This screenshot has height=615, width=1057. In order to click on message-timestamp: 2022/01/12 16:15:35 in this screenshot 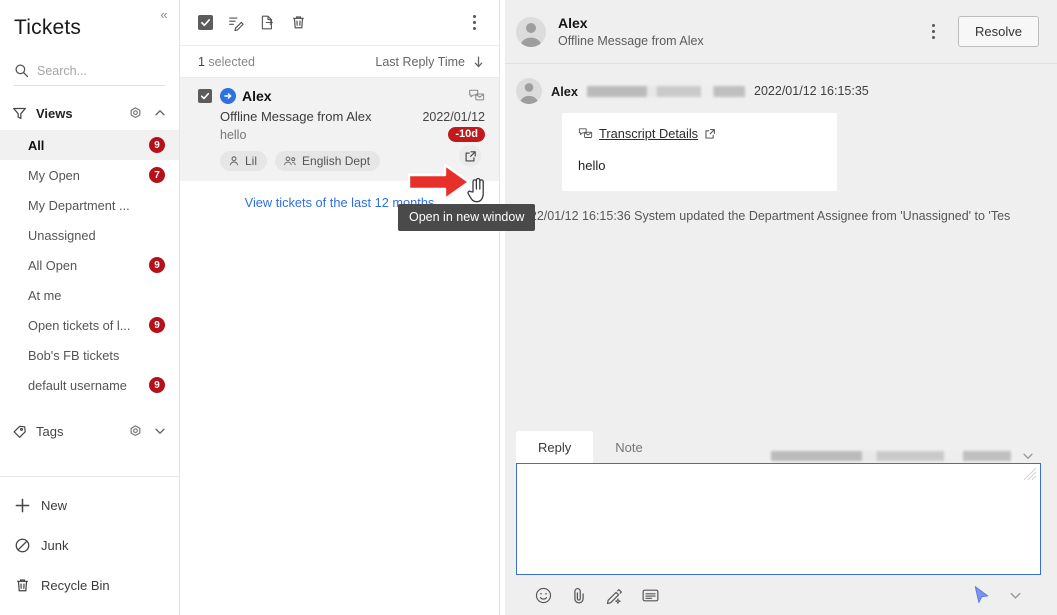, I will do `click(811, 91)`.